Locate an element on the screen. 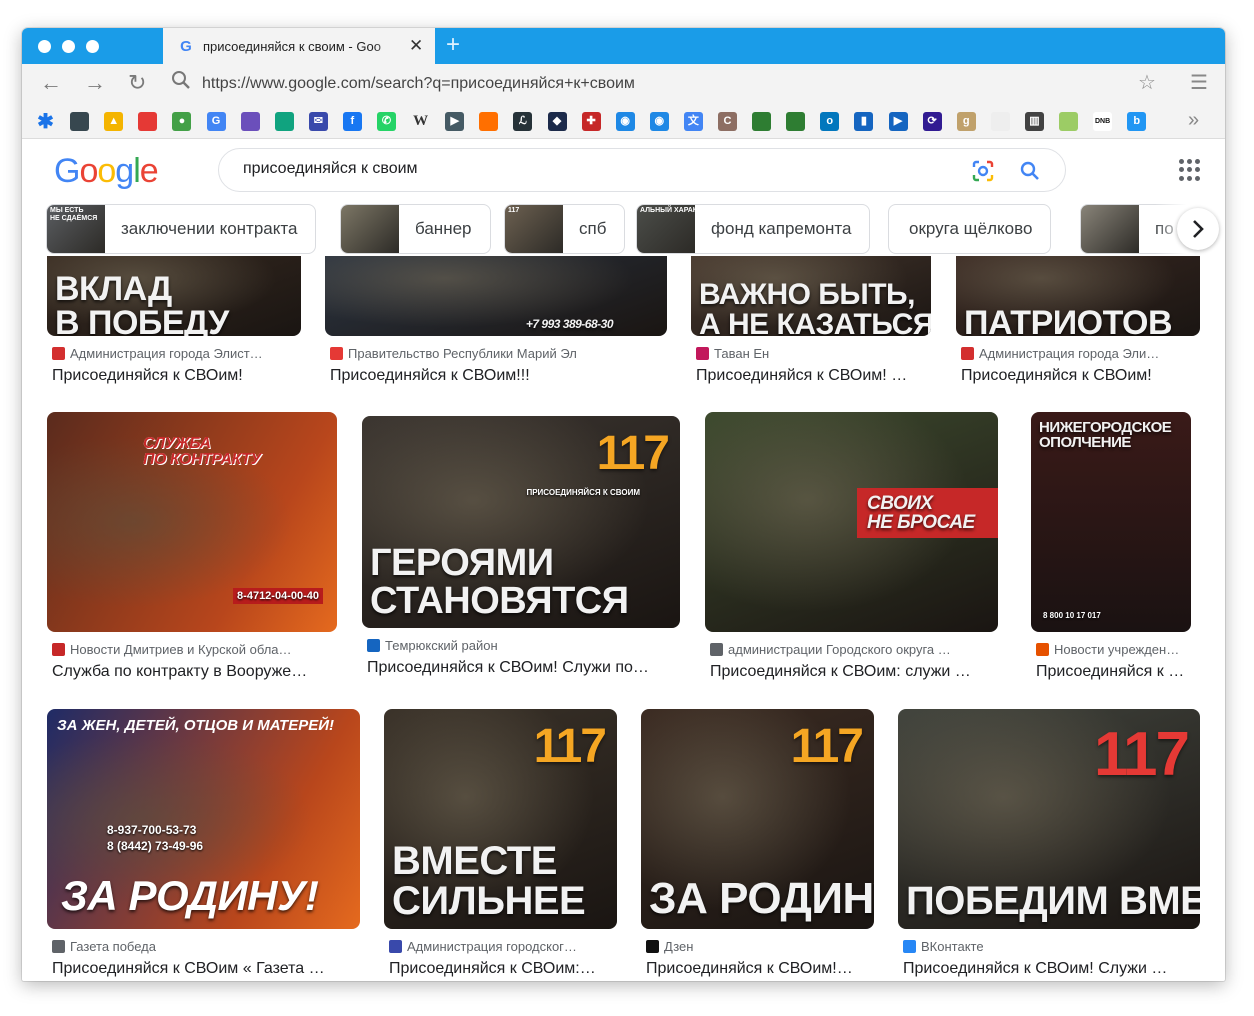 Image resolution: width=1254 pixels, height=1016 pixels. more-bookmarks-chevron-icon: » is located at coordinates (1193, 120).